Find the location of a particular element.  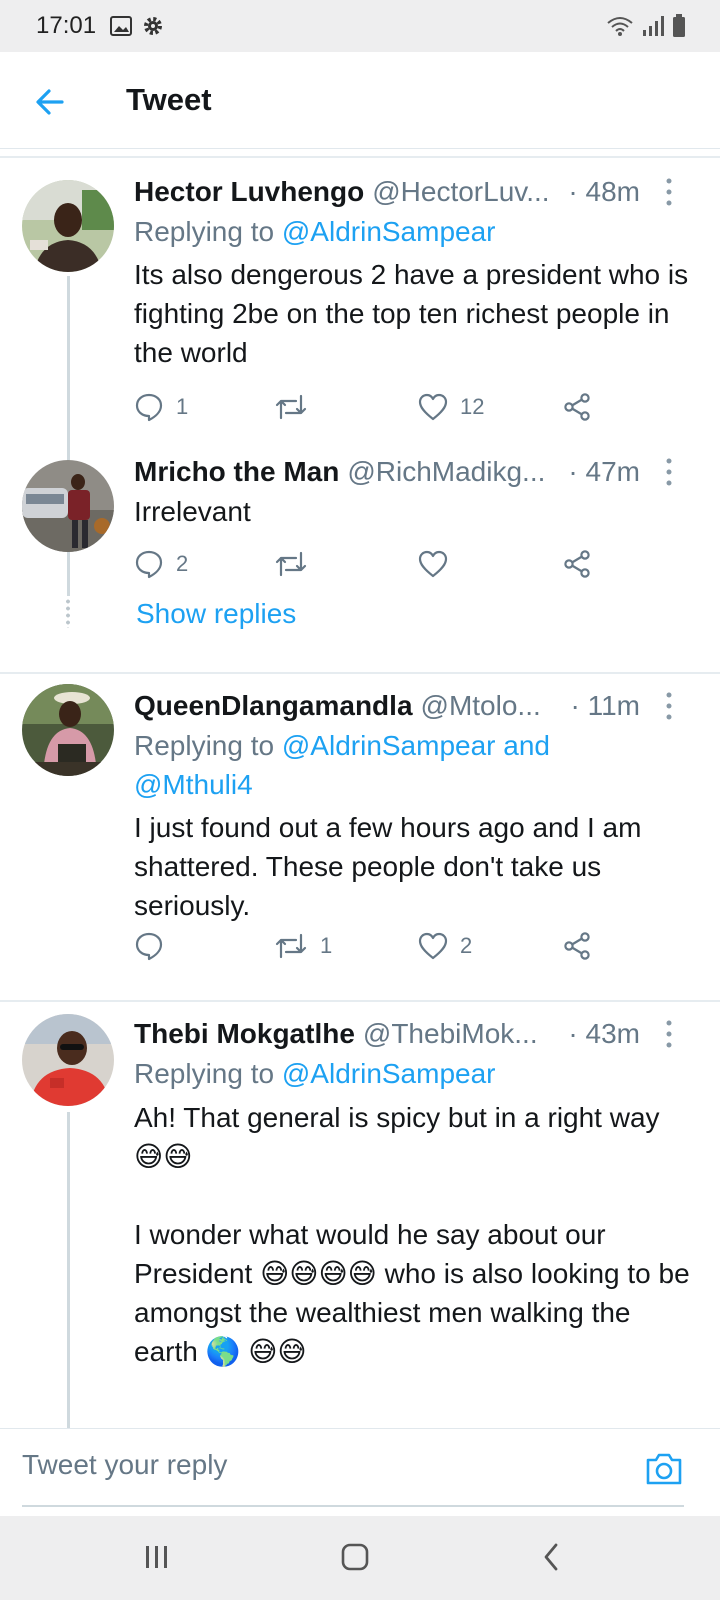

replying-to-link-2: @Mthuli4 is located at coordinates (193, 784).